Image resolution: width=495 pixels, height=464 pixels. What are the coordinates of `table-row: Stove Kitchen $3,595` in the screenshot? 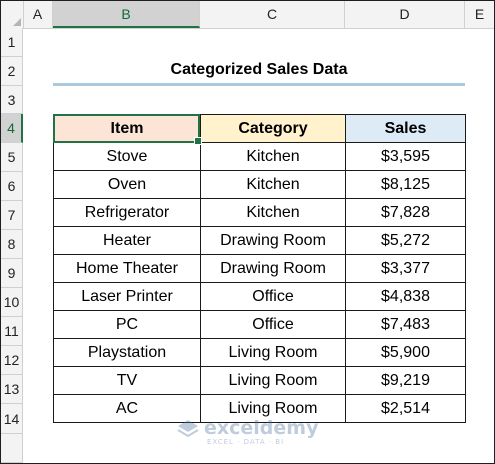 It's located at (259, 156).